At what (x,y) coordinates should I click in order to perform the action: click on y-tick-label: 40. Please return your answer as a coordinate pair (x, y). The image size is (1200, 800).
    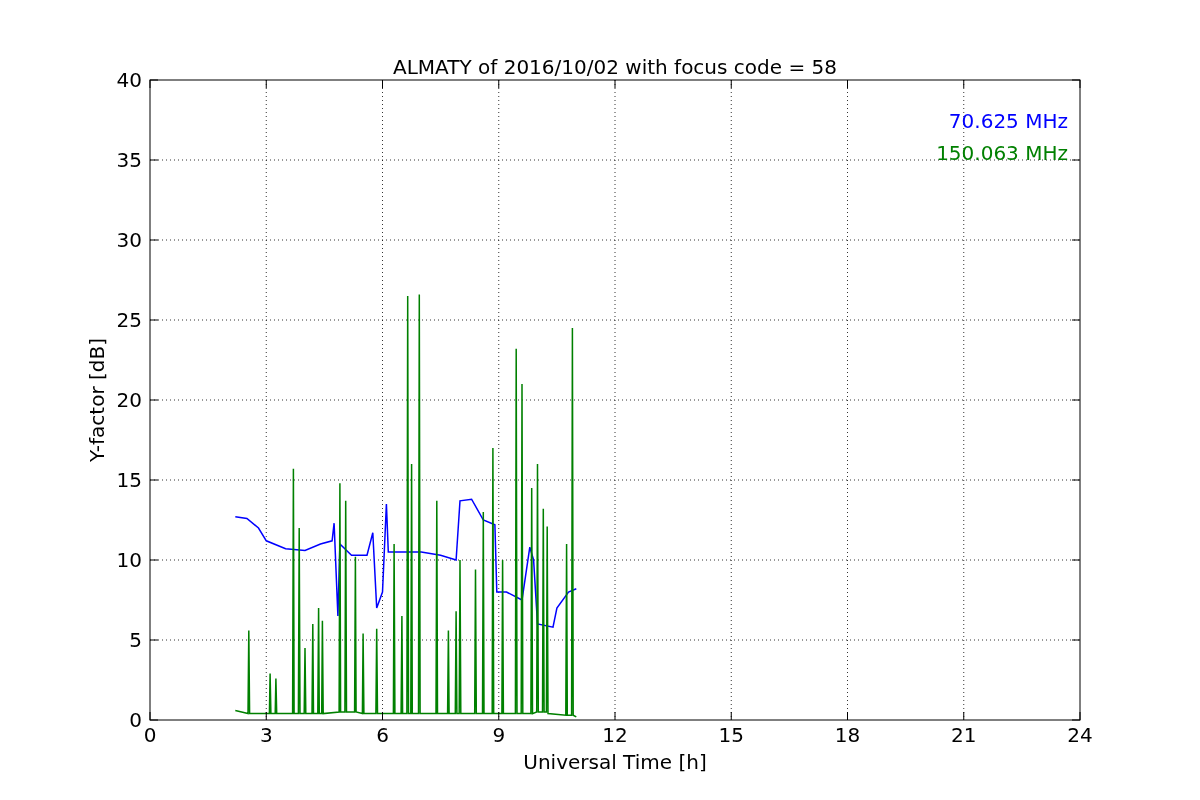
    Looking at the image, I should click on (129, 80).